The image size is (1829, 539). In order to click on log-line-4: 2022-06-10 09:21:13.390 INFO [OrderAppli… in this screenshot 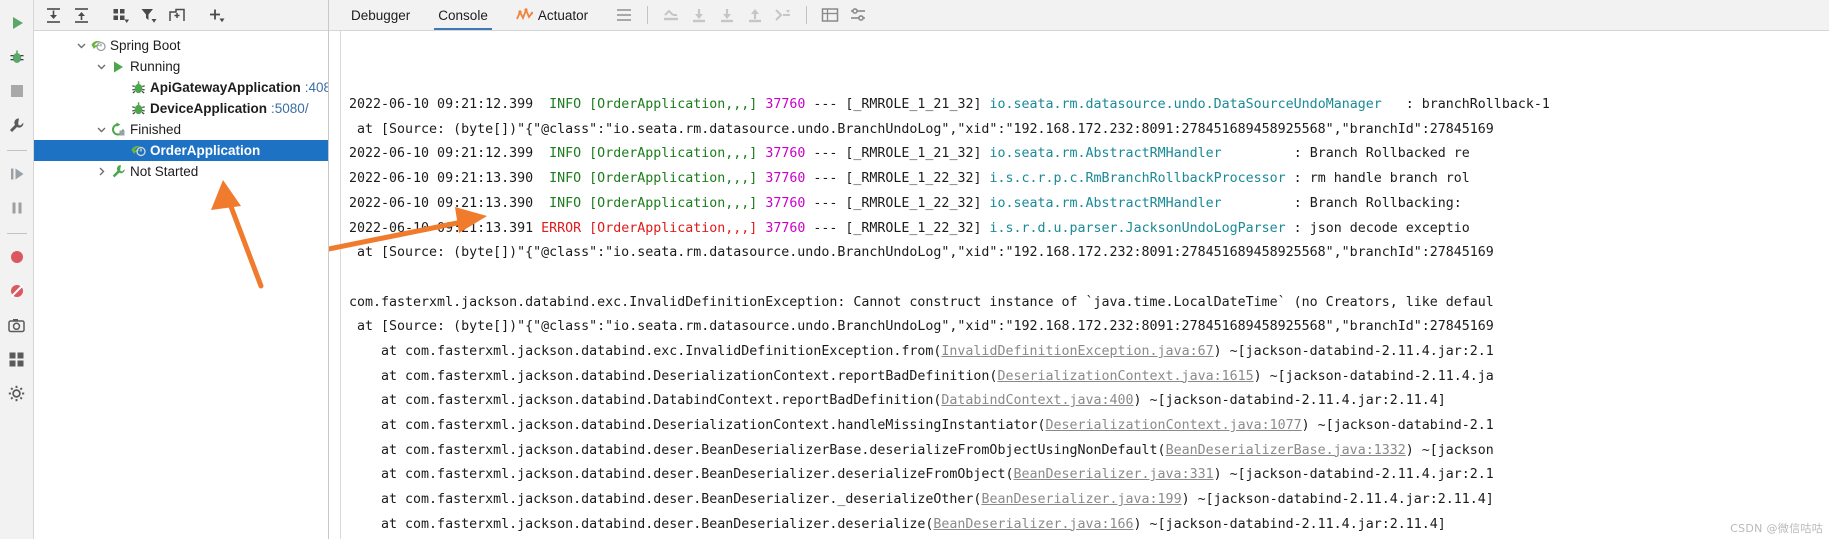, I will do `click(1085, 204)`.